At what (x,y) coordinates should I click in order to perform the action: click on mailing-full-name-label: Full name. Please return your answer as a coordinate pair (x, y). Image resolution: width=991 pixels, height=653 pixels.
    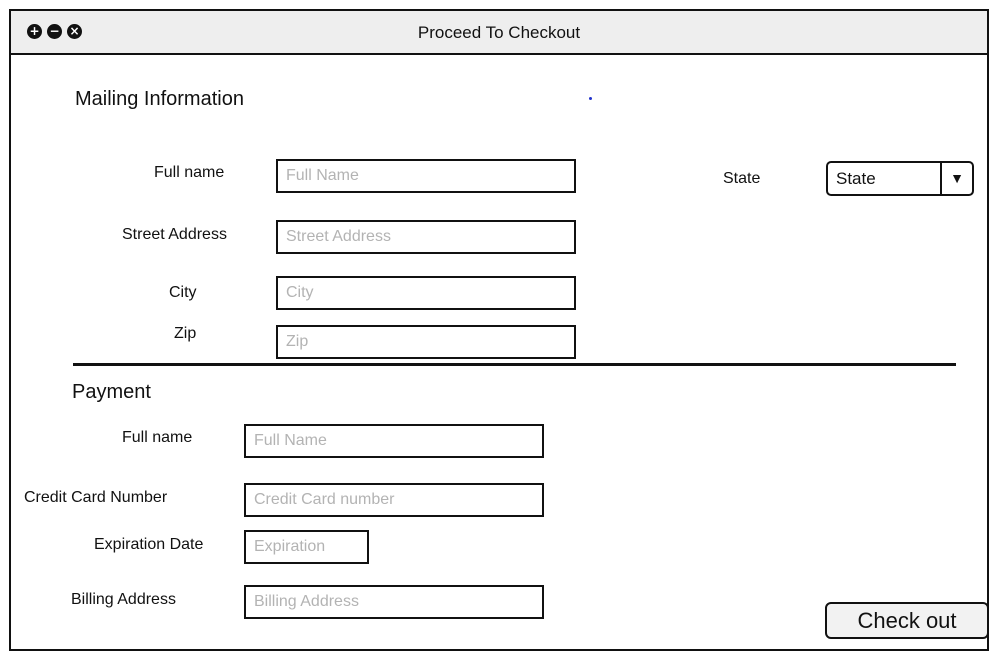
    Looking at the image, I should click on (189, 172).